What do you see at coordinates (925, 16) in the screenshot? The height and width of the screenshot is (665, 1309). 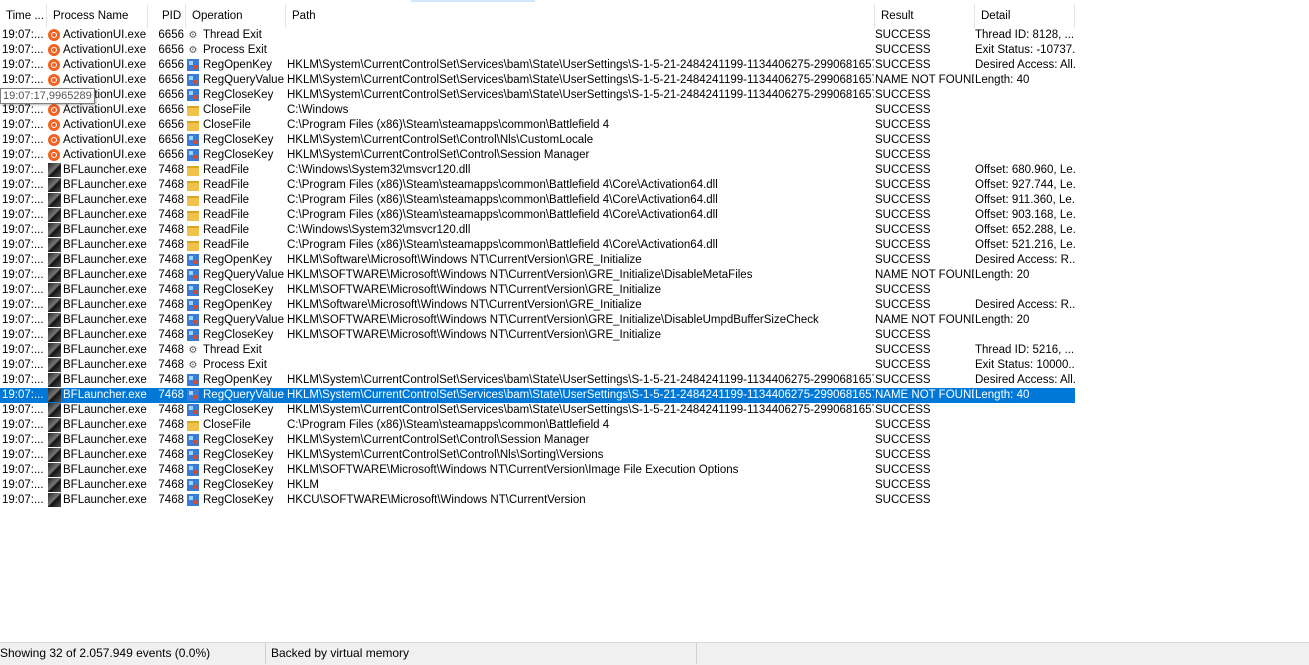 I see `column-header-result: Result` at bounding box center [925, 16].